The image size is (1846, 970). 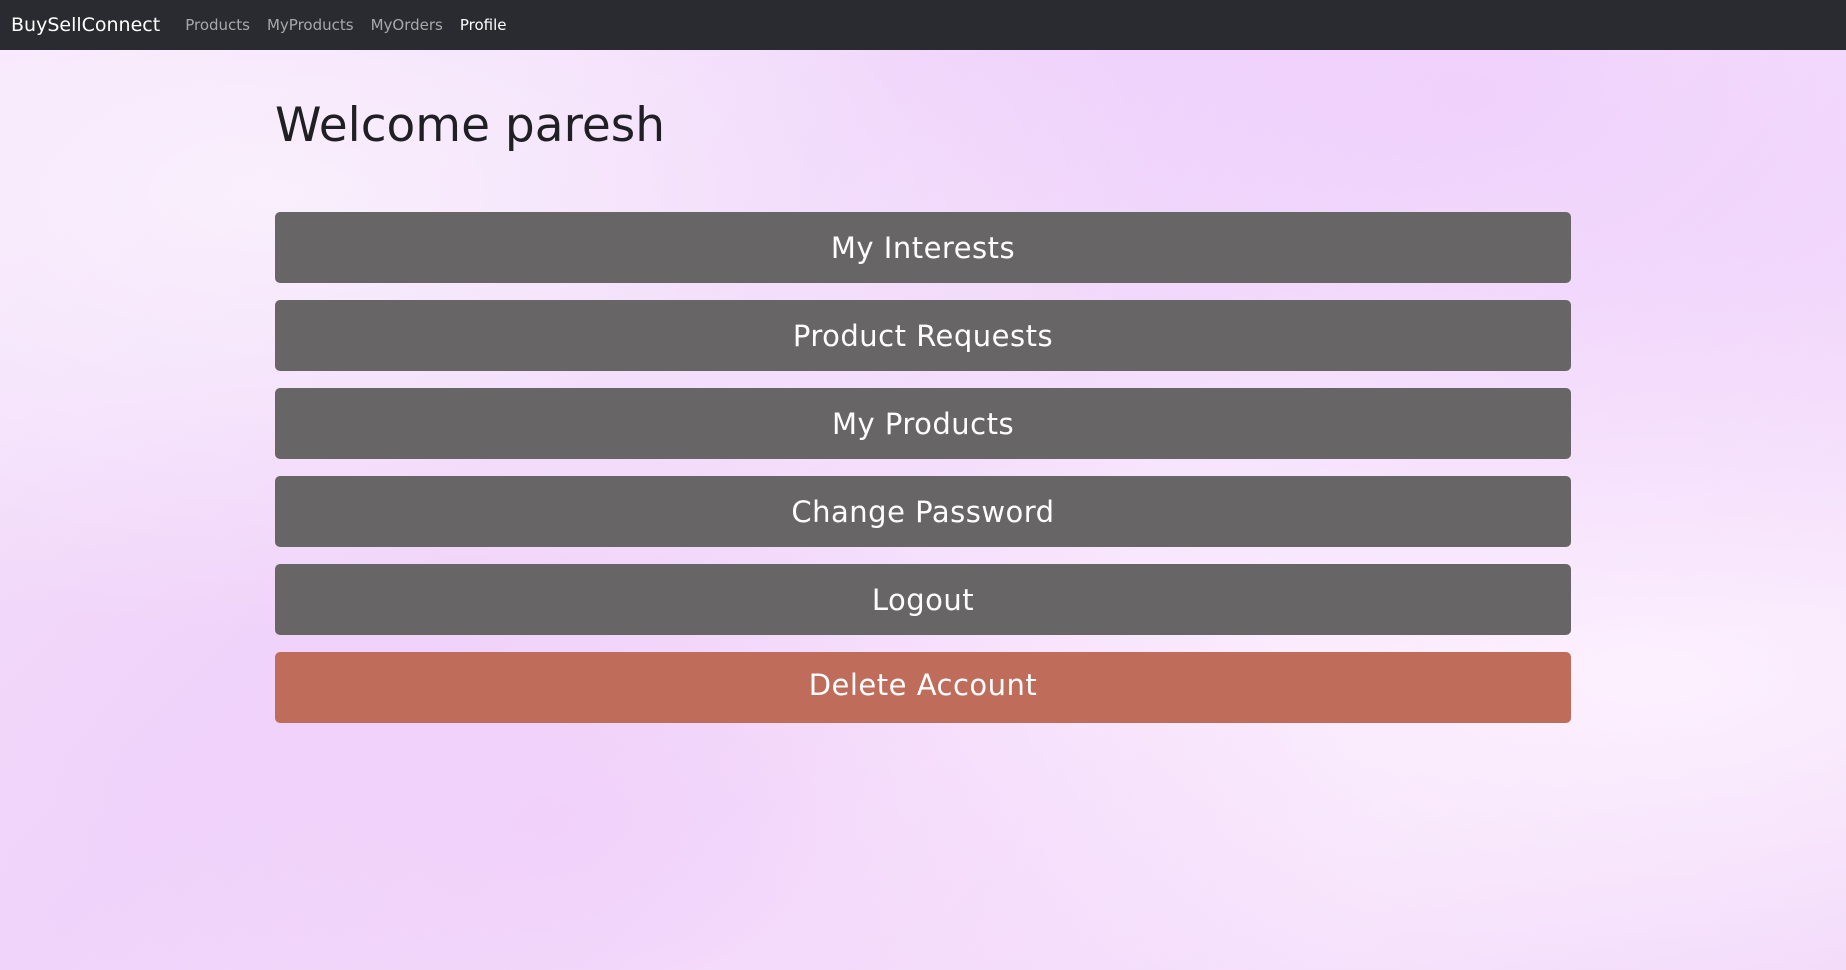 I want to click on delete-account-button: Delete Account, so click(x=923, y=687).